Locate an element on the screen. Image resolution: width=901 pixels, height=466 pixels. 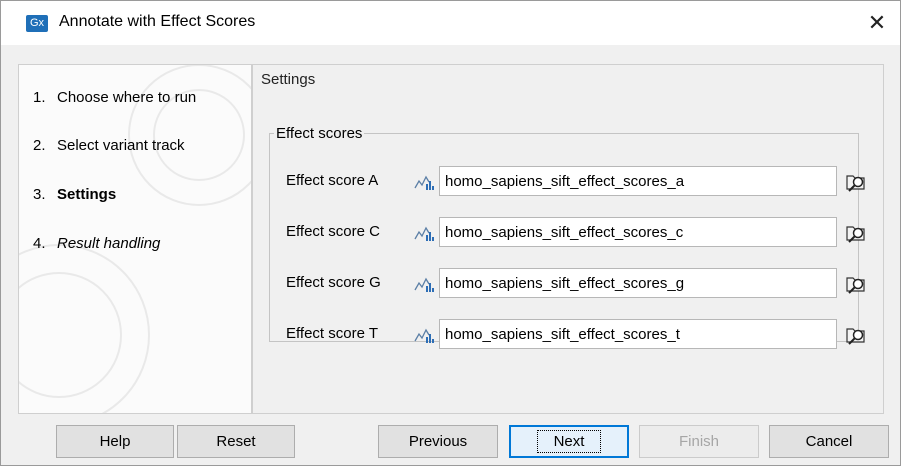
step-label: Select variant track is located at coordinates (121, 145).